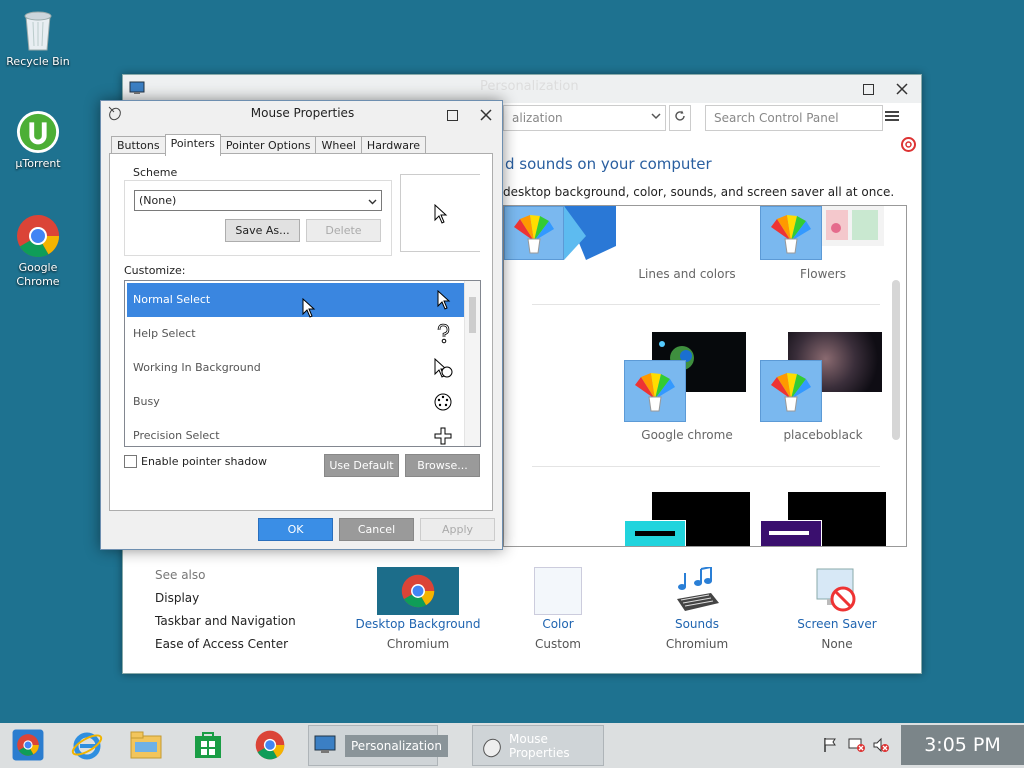  Describe the element at coordinates (443, 334) in the screenshot. I see `help-cursor-icon` at that location.